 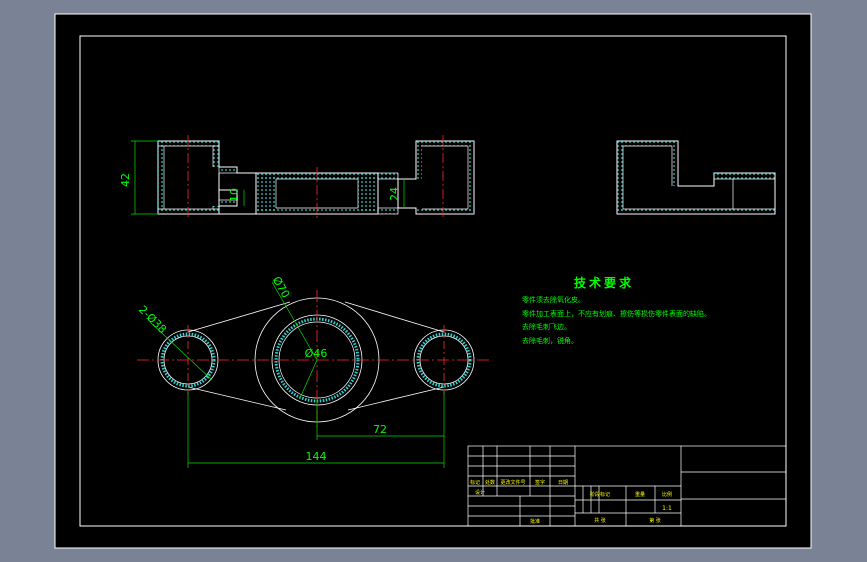 I want to click on tech-req-item-4: 去除毛刺，锐角。, so click(x=550, y=340).